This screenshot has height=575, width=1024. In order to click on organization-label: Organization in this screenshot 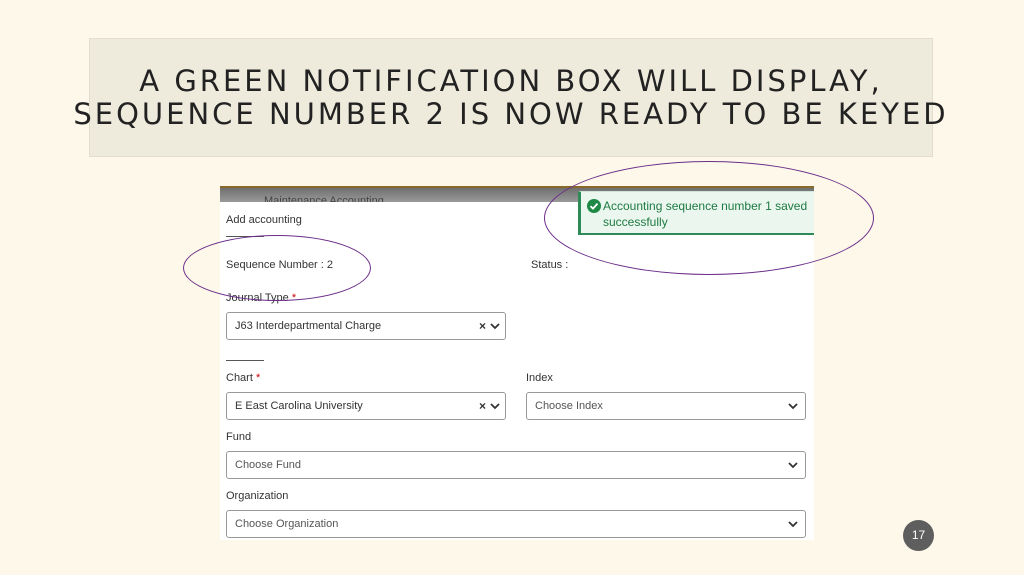, I will do `click(257, 496)`.